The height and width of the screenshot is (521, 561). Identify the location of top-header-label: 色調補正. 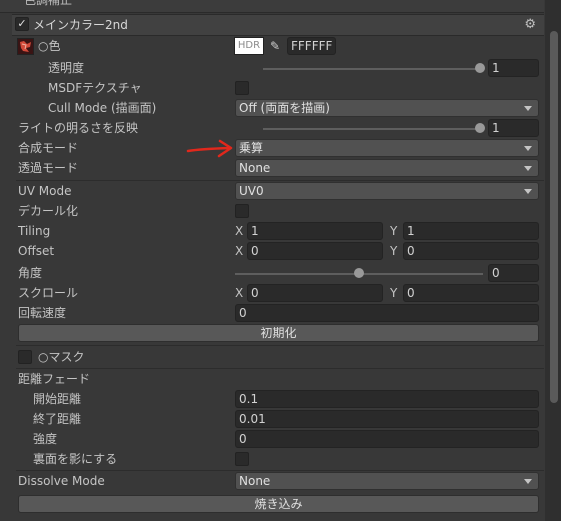
(48, 3).